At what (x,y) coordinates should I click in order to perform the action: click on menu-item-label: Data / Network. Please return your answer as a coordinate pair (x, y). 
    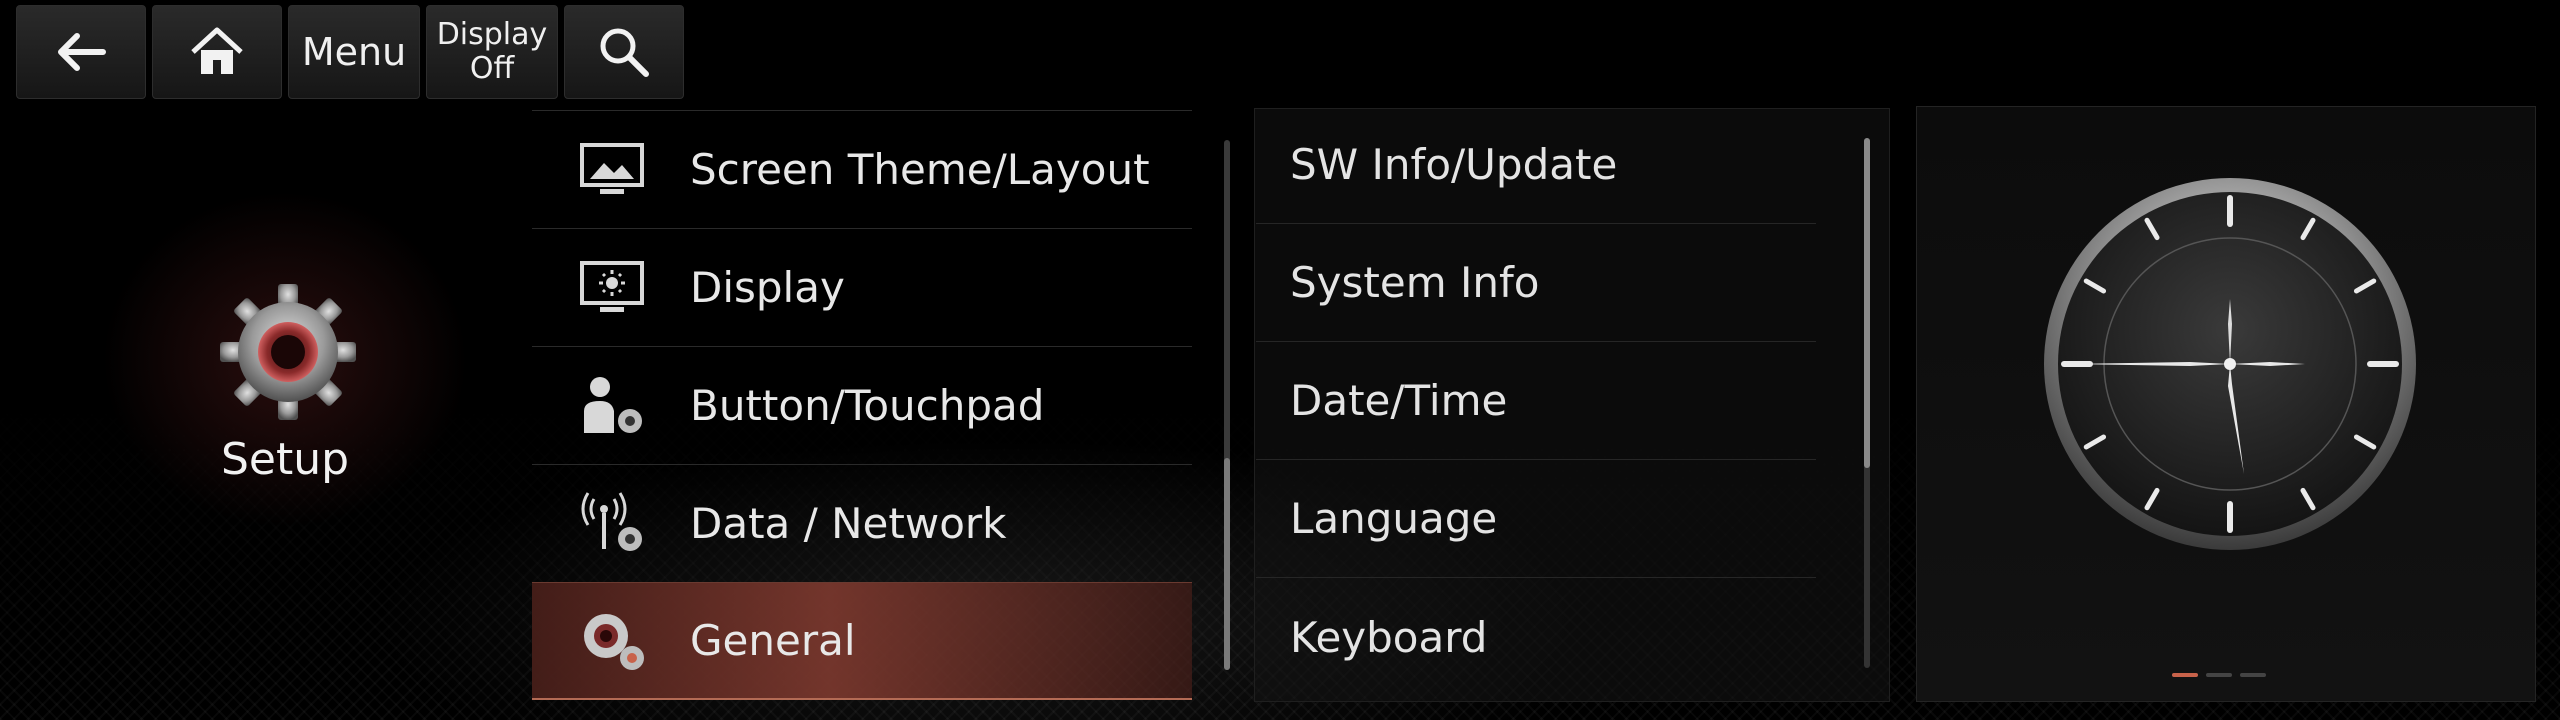
    Looking at the image, I should click on (848, 523).